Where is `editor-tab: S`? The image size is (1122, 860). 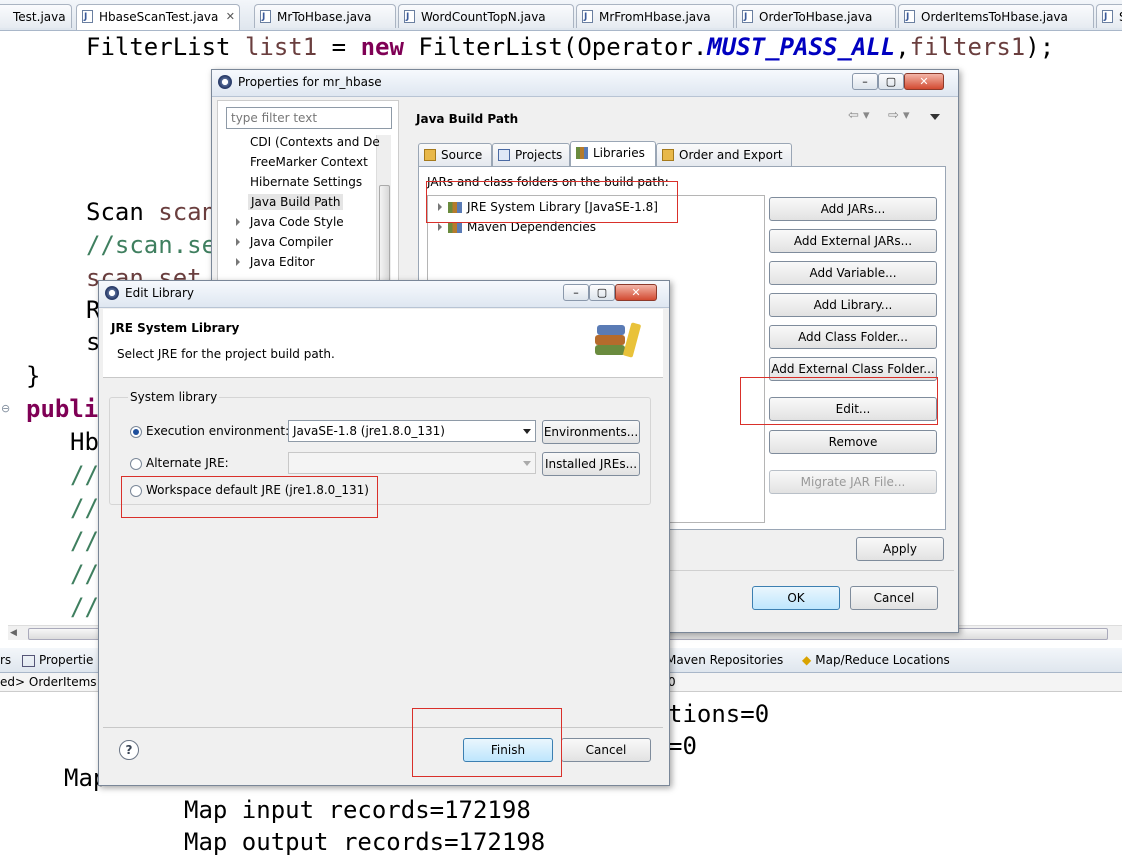
editor-tab: S is located at coordinates (1109, 16).